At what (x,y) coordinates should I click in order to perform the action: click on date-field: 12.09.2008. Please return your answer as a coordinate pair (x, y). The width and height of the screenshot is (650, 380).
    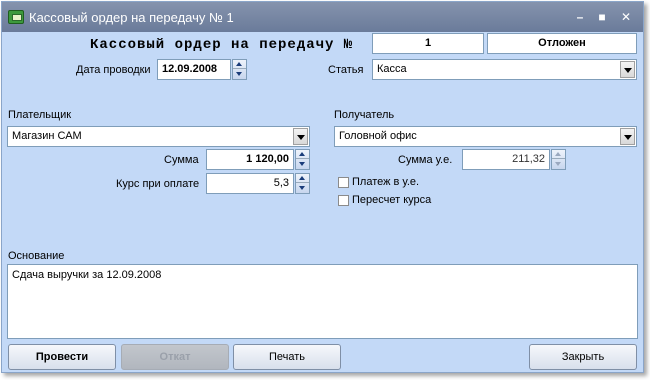
    Looking at the image, I should click on (194, 69).